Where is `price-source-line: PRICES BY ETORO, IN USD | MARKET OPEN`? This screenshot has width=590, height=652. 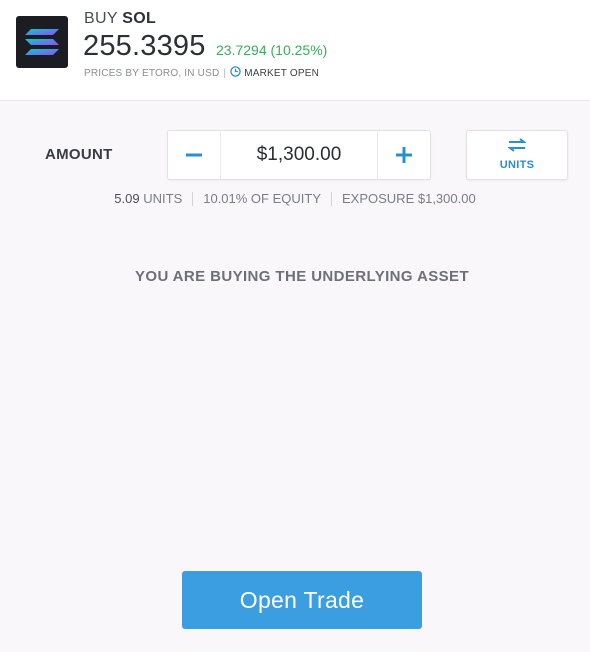 price-source-line: PRICES BY ETORO, IN USD | MARKET OPEN is located at coordinates (201, 73).